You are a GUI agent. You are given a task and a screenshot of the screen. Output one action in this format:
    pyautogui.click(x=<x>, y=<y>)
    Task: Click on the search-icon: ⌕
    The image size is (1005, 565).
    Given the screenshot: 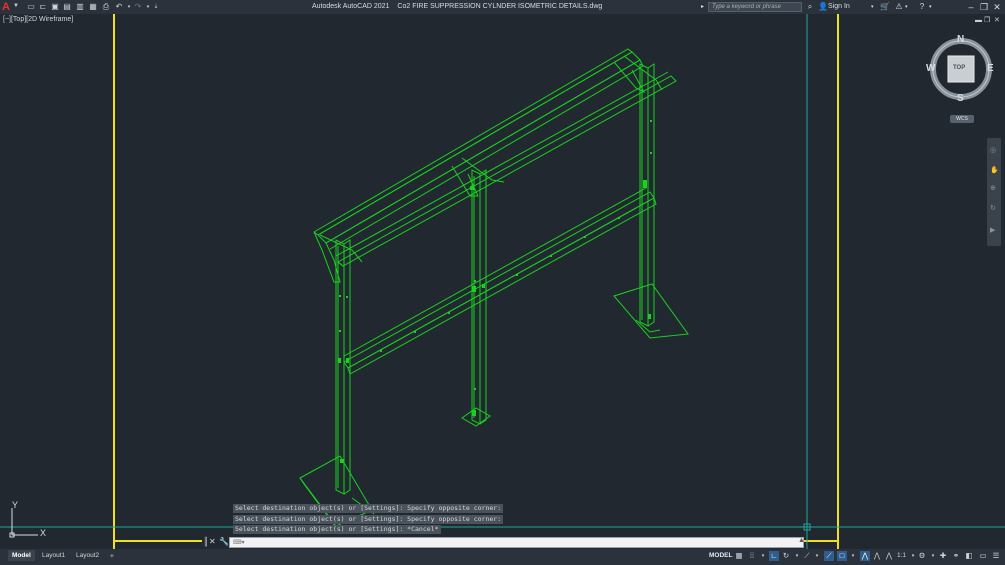 What is the action you would take?
    pyautogui.click(x=810, y=7)
    